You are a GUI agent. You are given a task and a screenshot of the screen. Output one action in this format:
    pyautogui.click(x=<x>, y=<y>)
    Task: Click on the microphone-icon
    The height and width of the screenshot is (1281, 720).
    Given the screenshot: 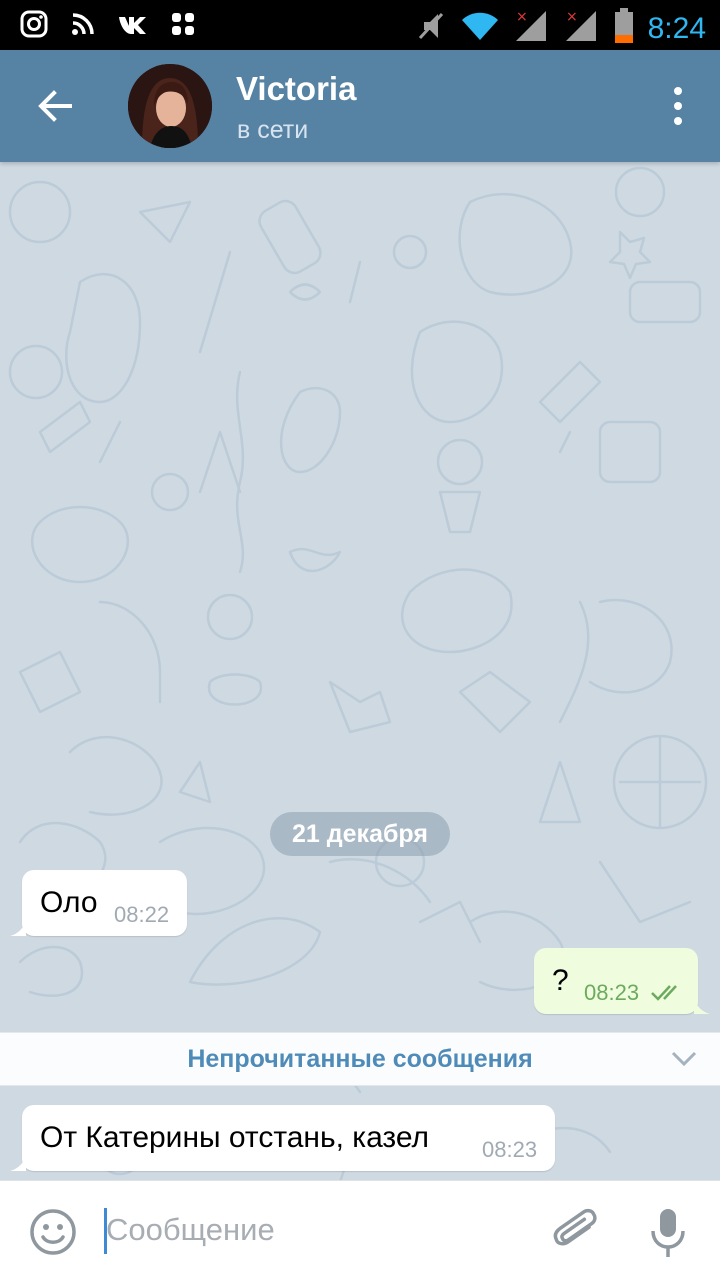 What is the action you would take?
    pyautogui.click(x=668, y=1233)
    